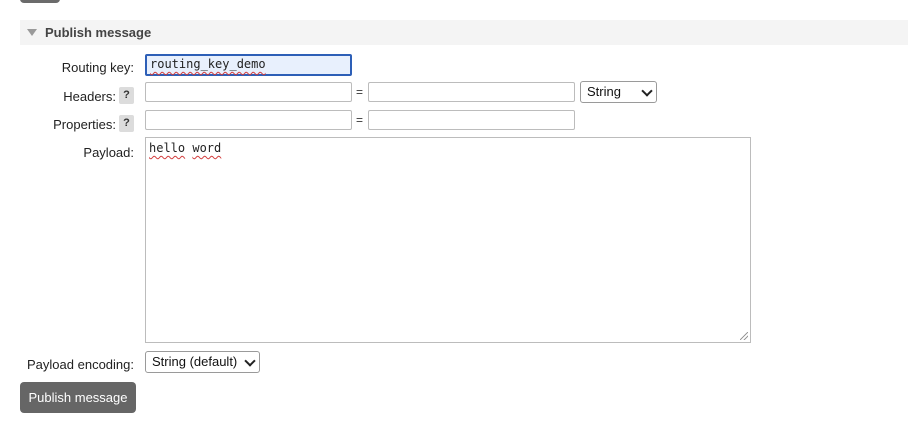 Image resolution: width=908 pixels, height=427 pixels. What do you see at coordinates (84, 124) in the screenshot?
I see `properties-label: Properties:` at bounding box center [84, 124].